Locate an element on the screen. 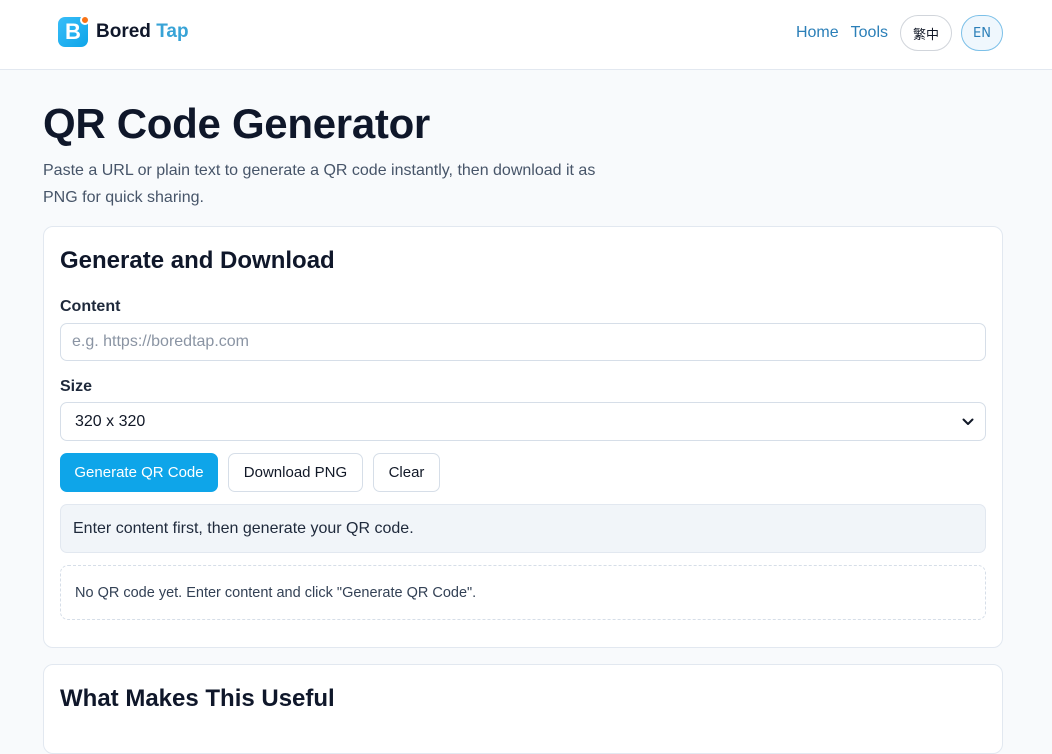  brand-accent: Tap is located at coordinates (172, 31).